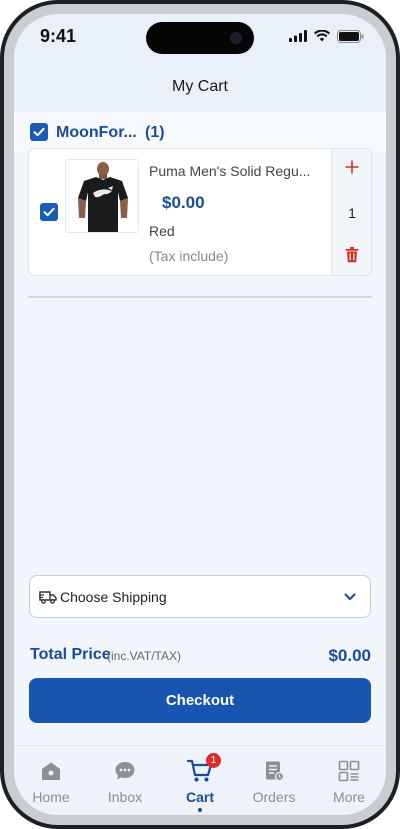  What do you see at coordinates (200, 297) in the screenshot?
I see `divider` at bounding box center [200, 297].